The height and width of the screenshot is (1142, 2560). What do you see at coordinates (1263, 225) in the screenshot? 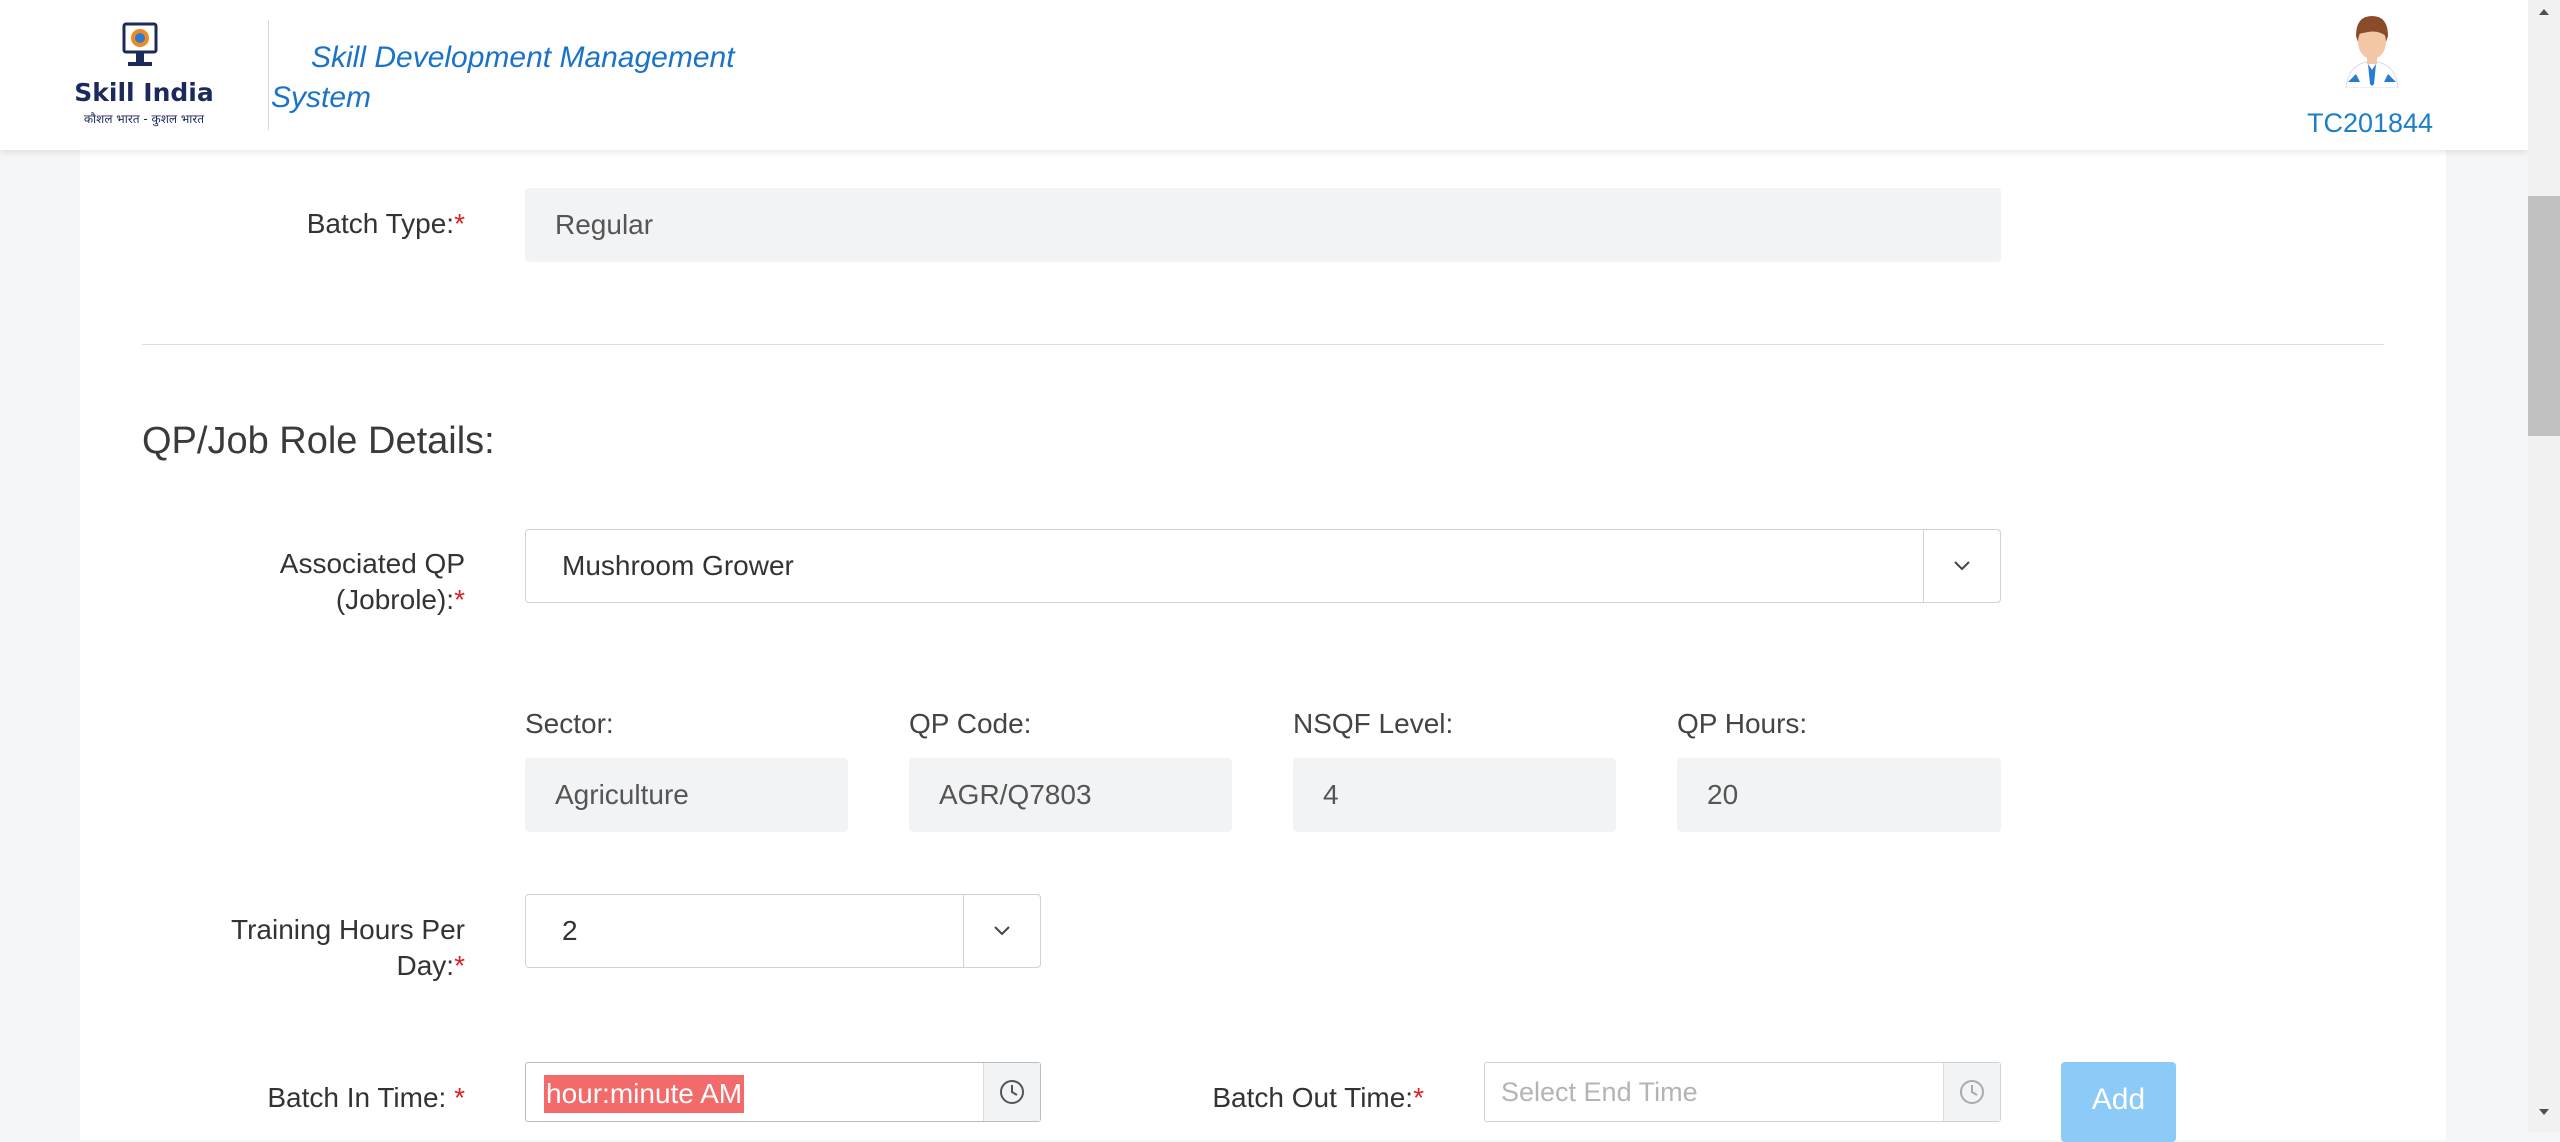
I see `batch-type-field: Regular` at bounding box center [1263, 225].